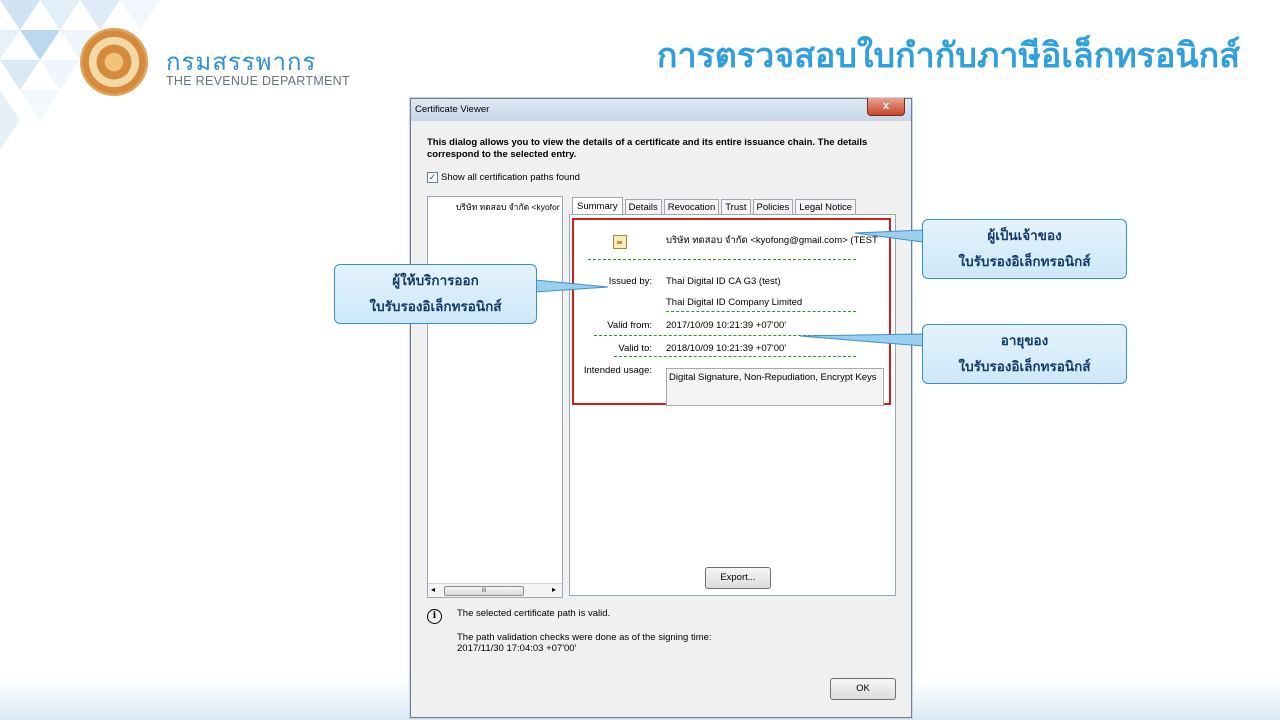  I want to click on tab-legal-notice: Legal Notice, so click(826, 207).